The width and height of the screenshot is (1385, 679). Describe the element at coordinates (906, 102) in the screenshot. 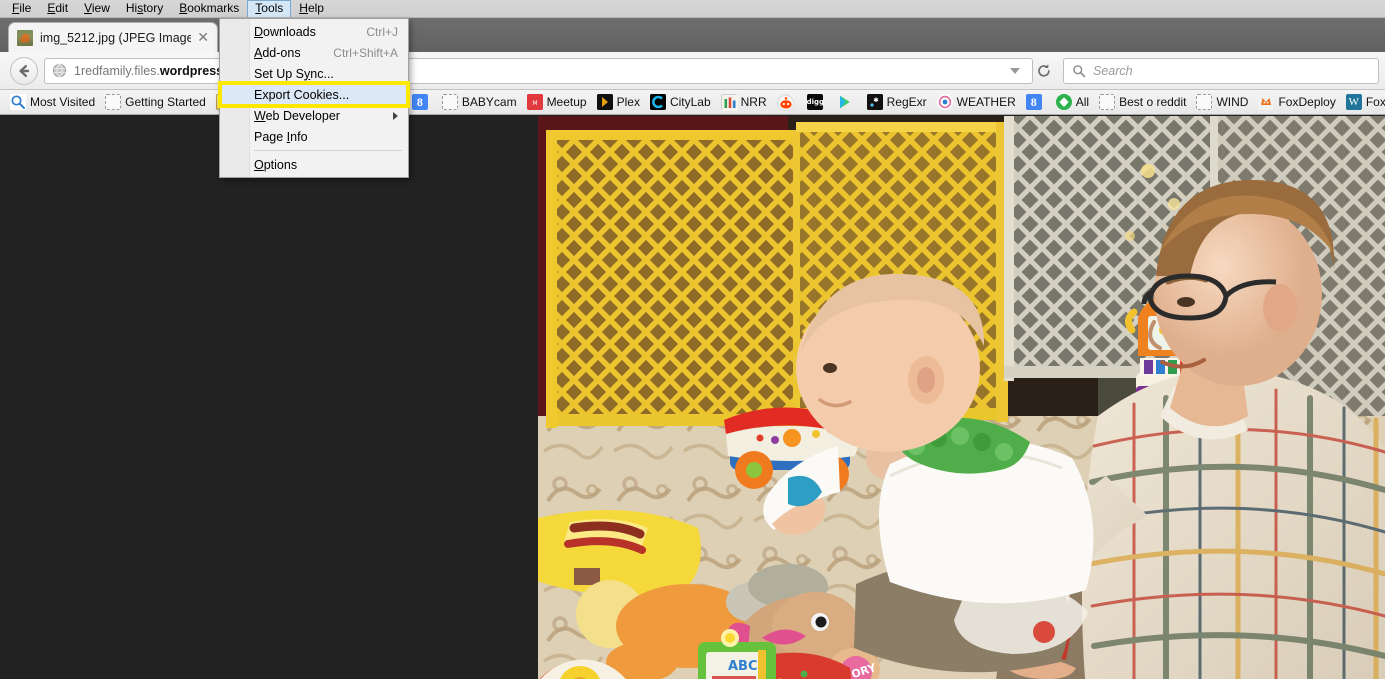

I see `bookmark-label: RegExr` at that location.